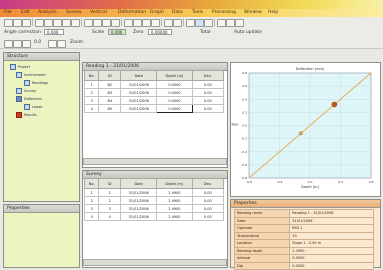  What do you see at coordinates (115, 23) in the screenshot?
I see `settings-icon` at bounding box center [115, 23].